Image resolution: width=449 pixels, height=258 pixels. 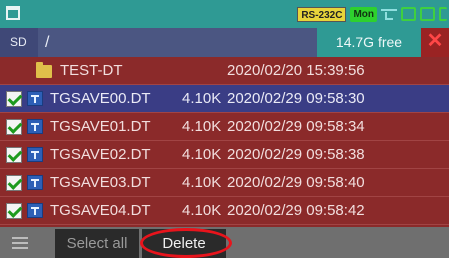 I want to click on close-button: ✕, so click(x=435, y=42).